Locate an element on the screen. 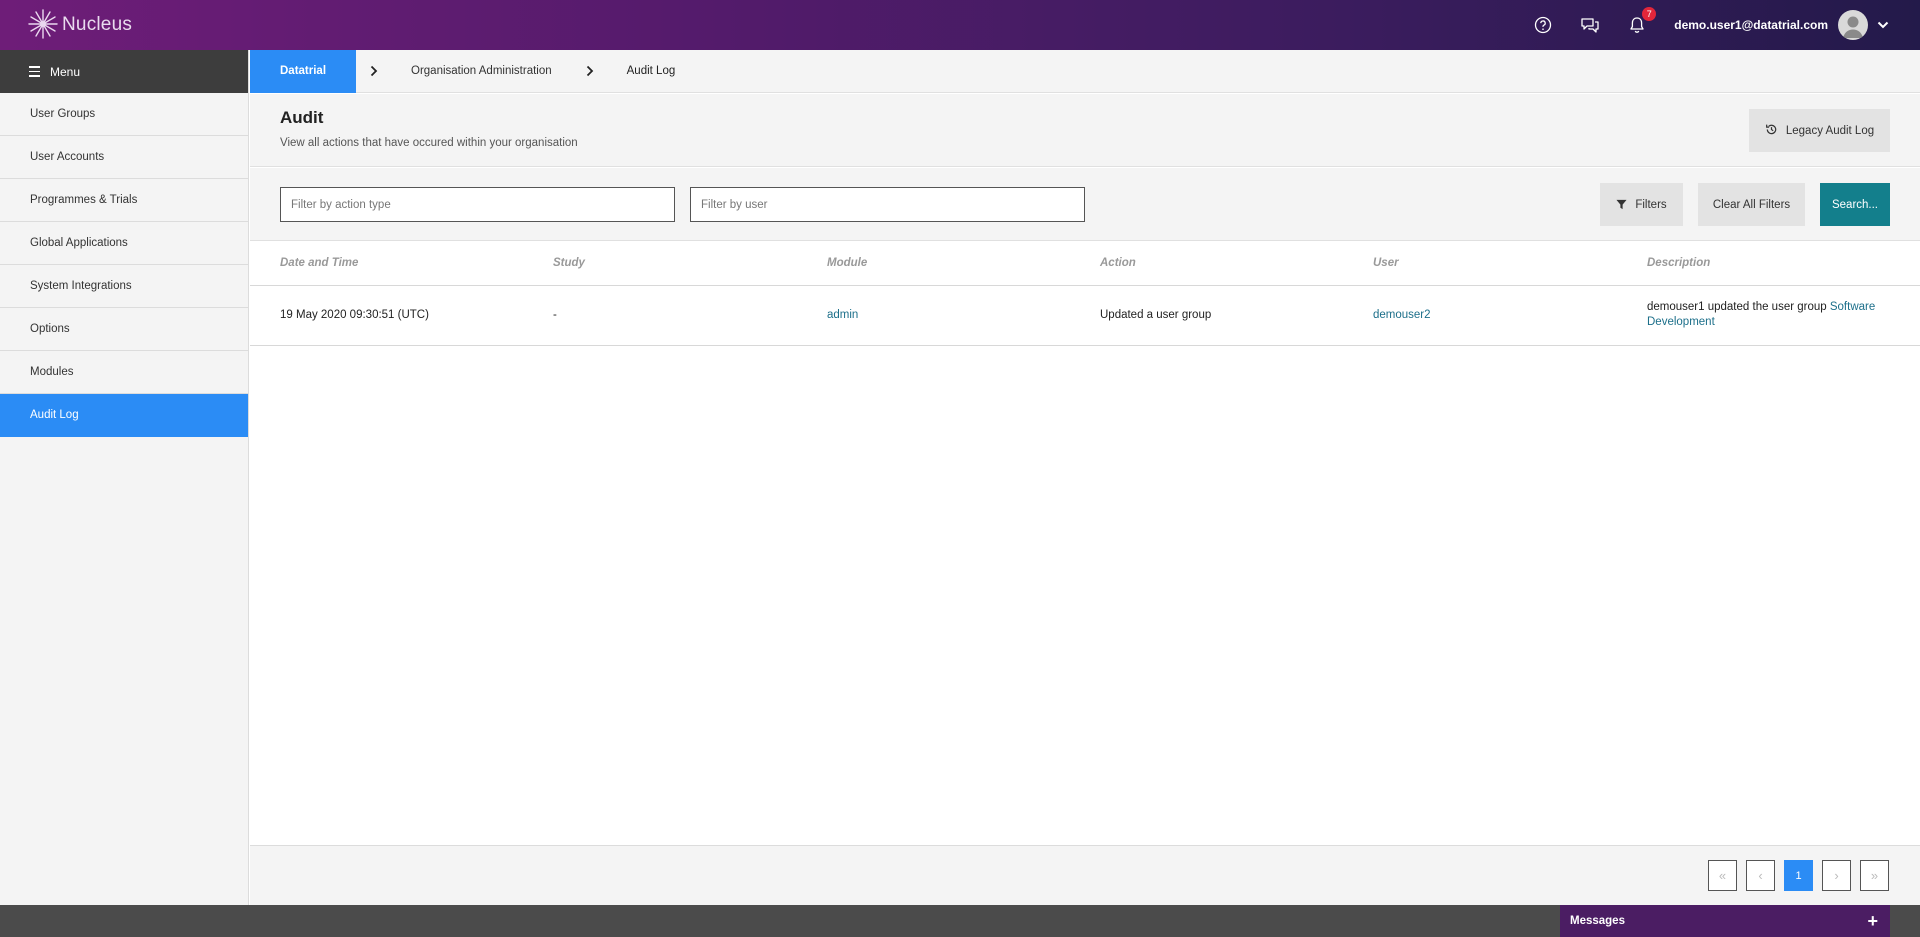 This screenshot has width=1920, height=937. chat-icon is located at coordinates (1590, 25).